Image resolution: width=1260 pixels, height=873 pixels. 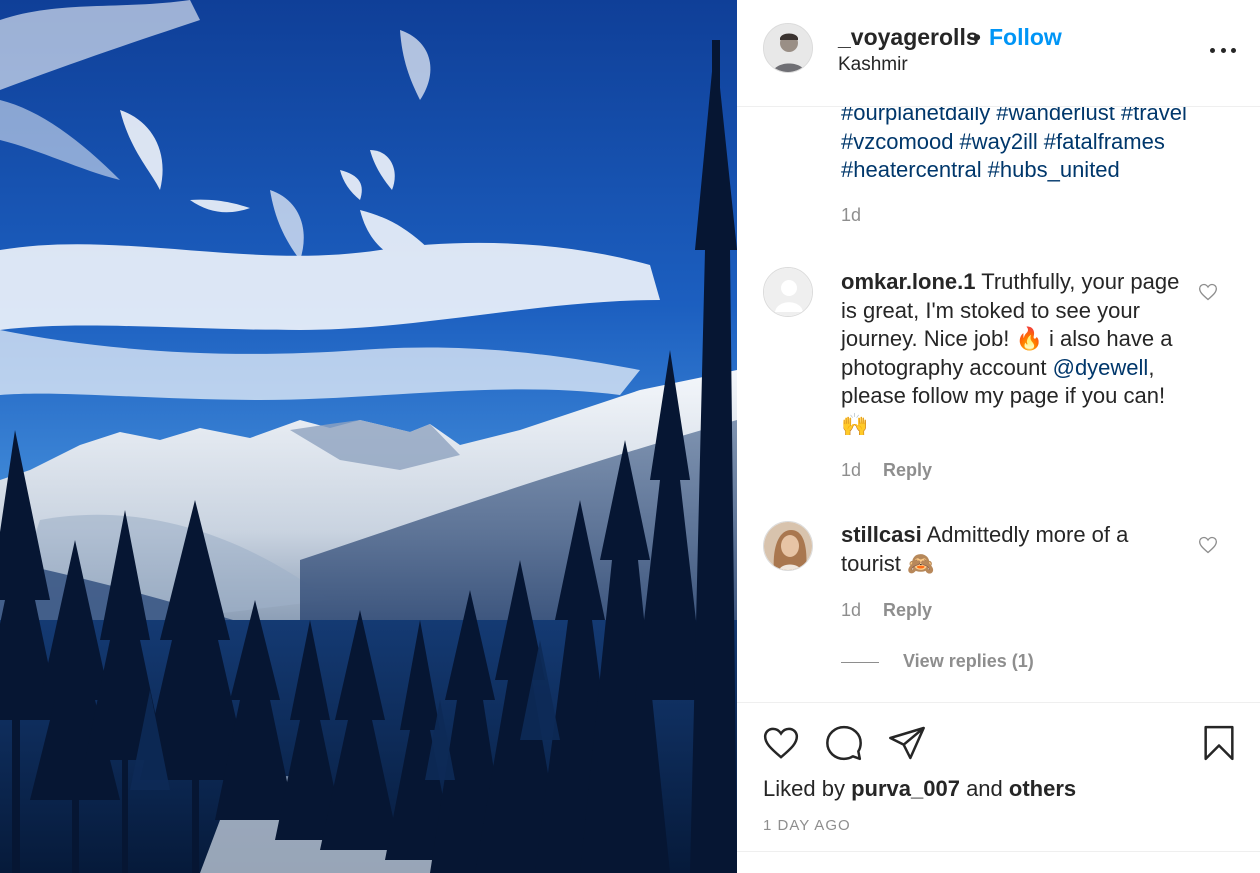 I want to click on view-replies-line, so click(x=860, y=662).